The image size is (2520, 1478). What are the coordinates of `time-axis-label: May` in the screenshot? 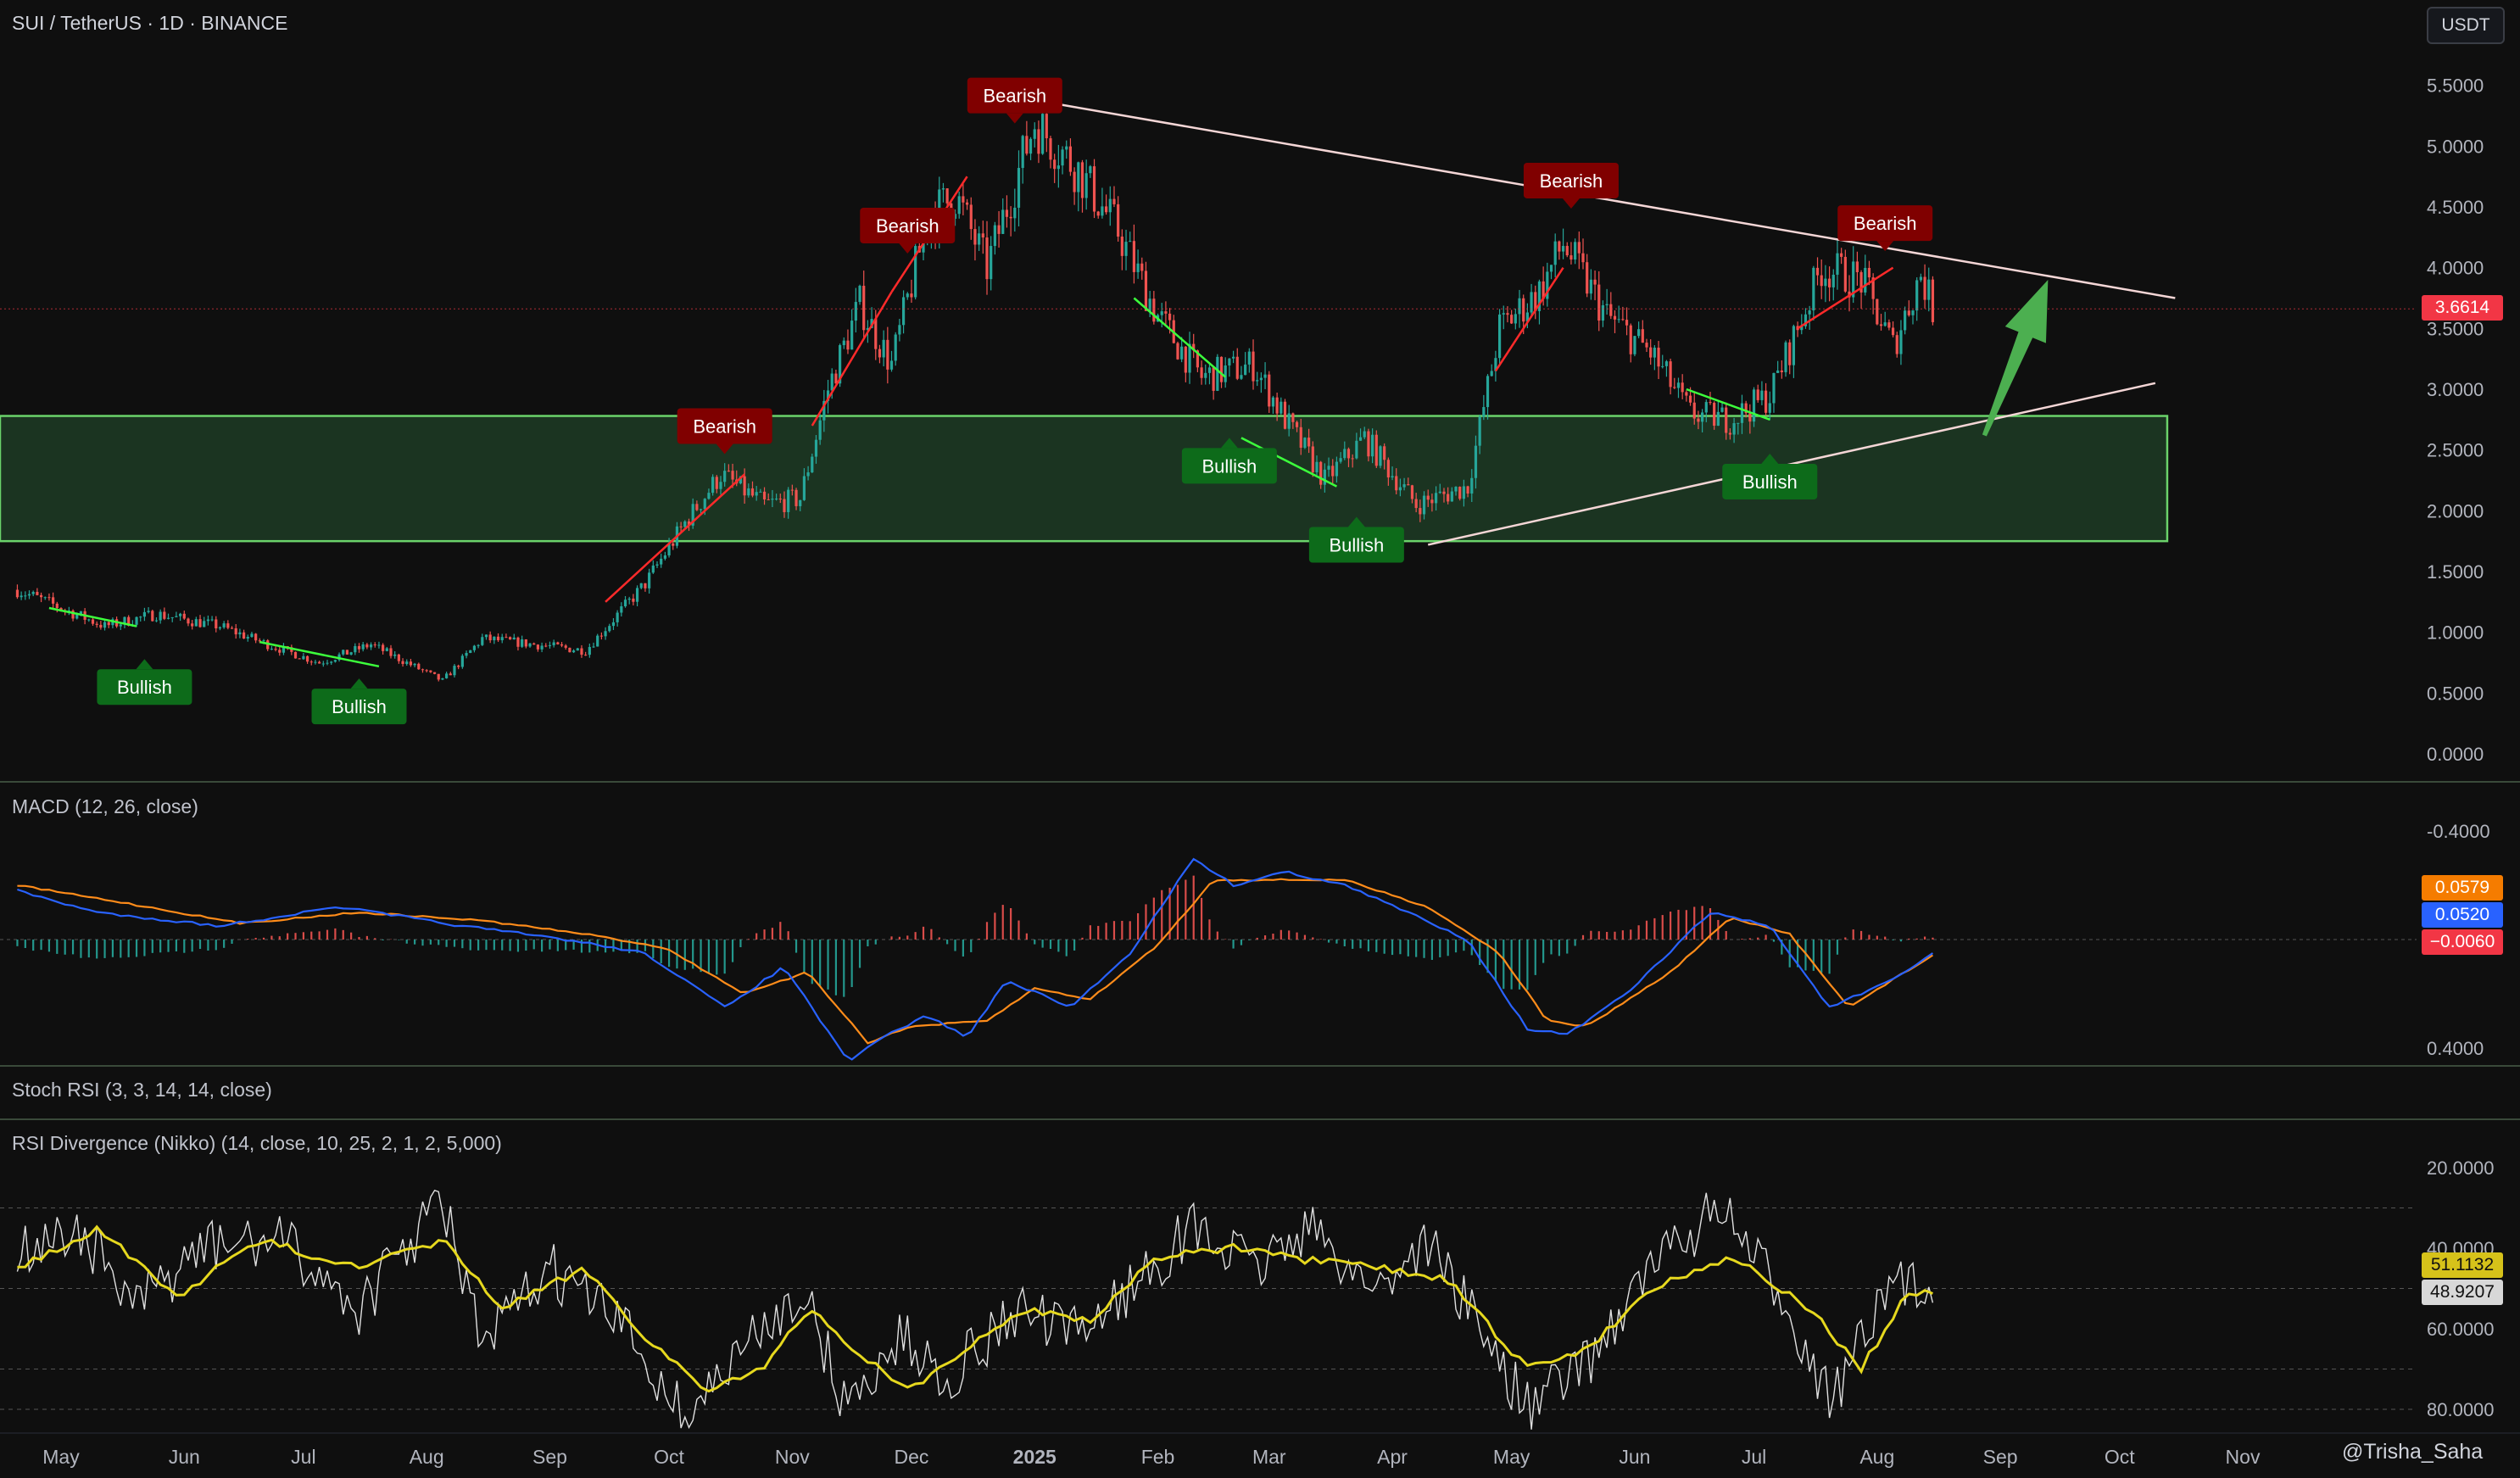 It's located at (61, 1457).